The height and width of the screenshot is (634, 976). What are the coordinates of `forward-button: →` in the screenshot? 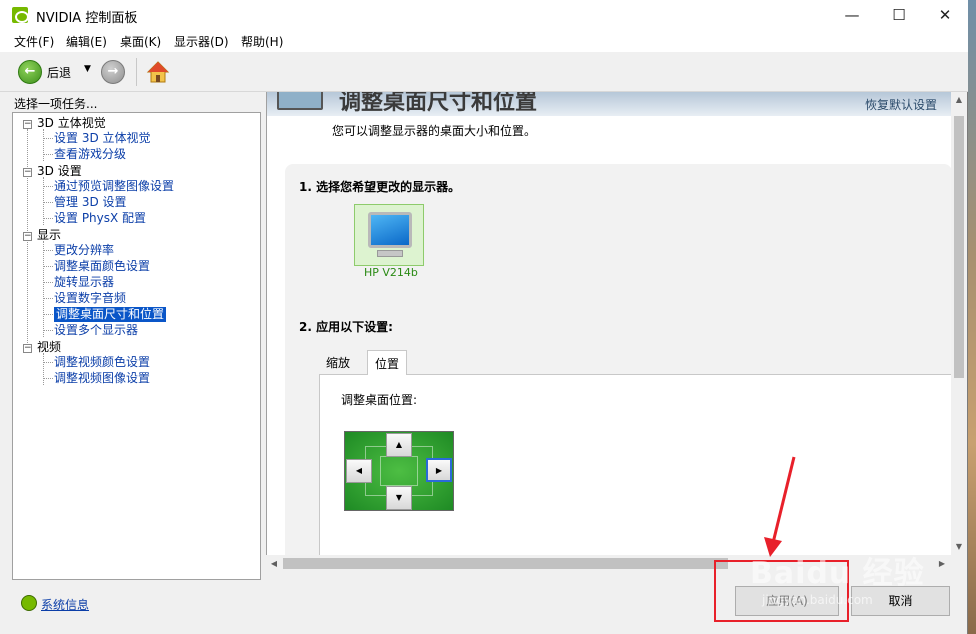 It's located at (113, 72).